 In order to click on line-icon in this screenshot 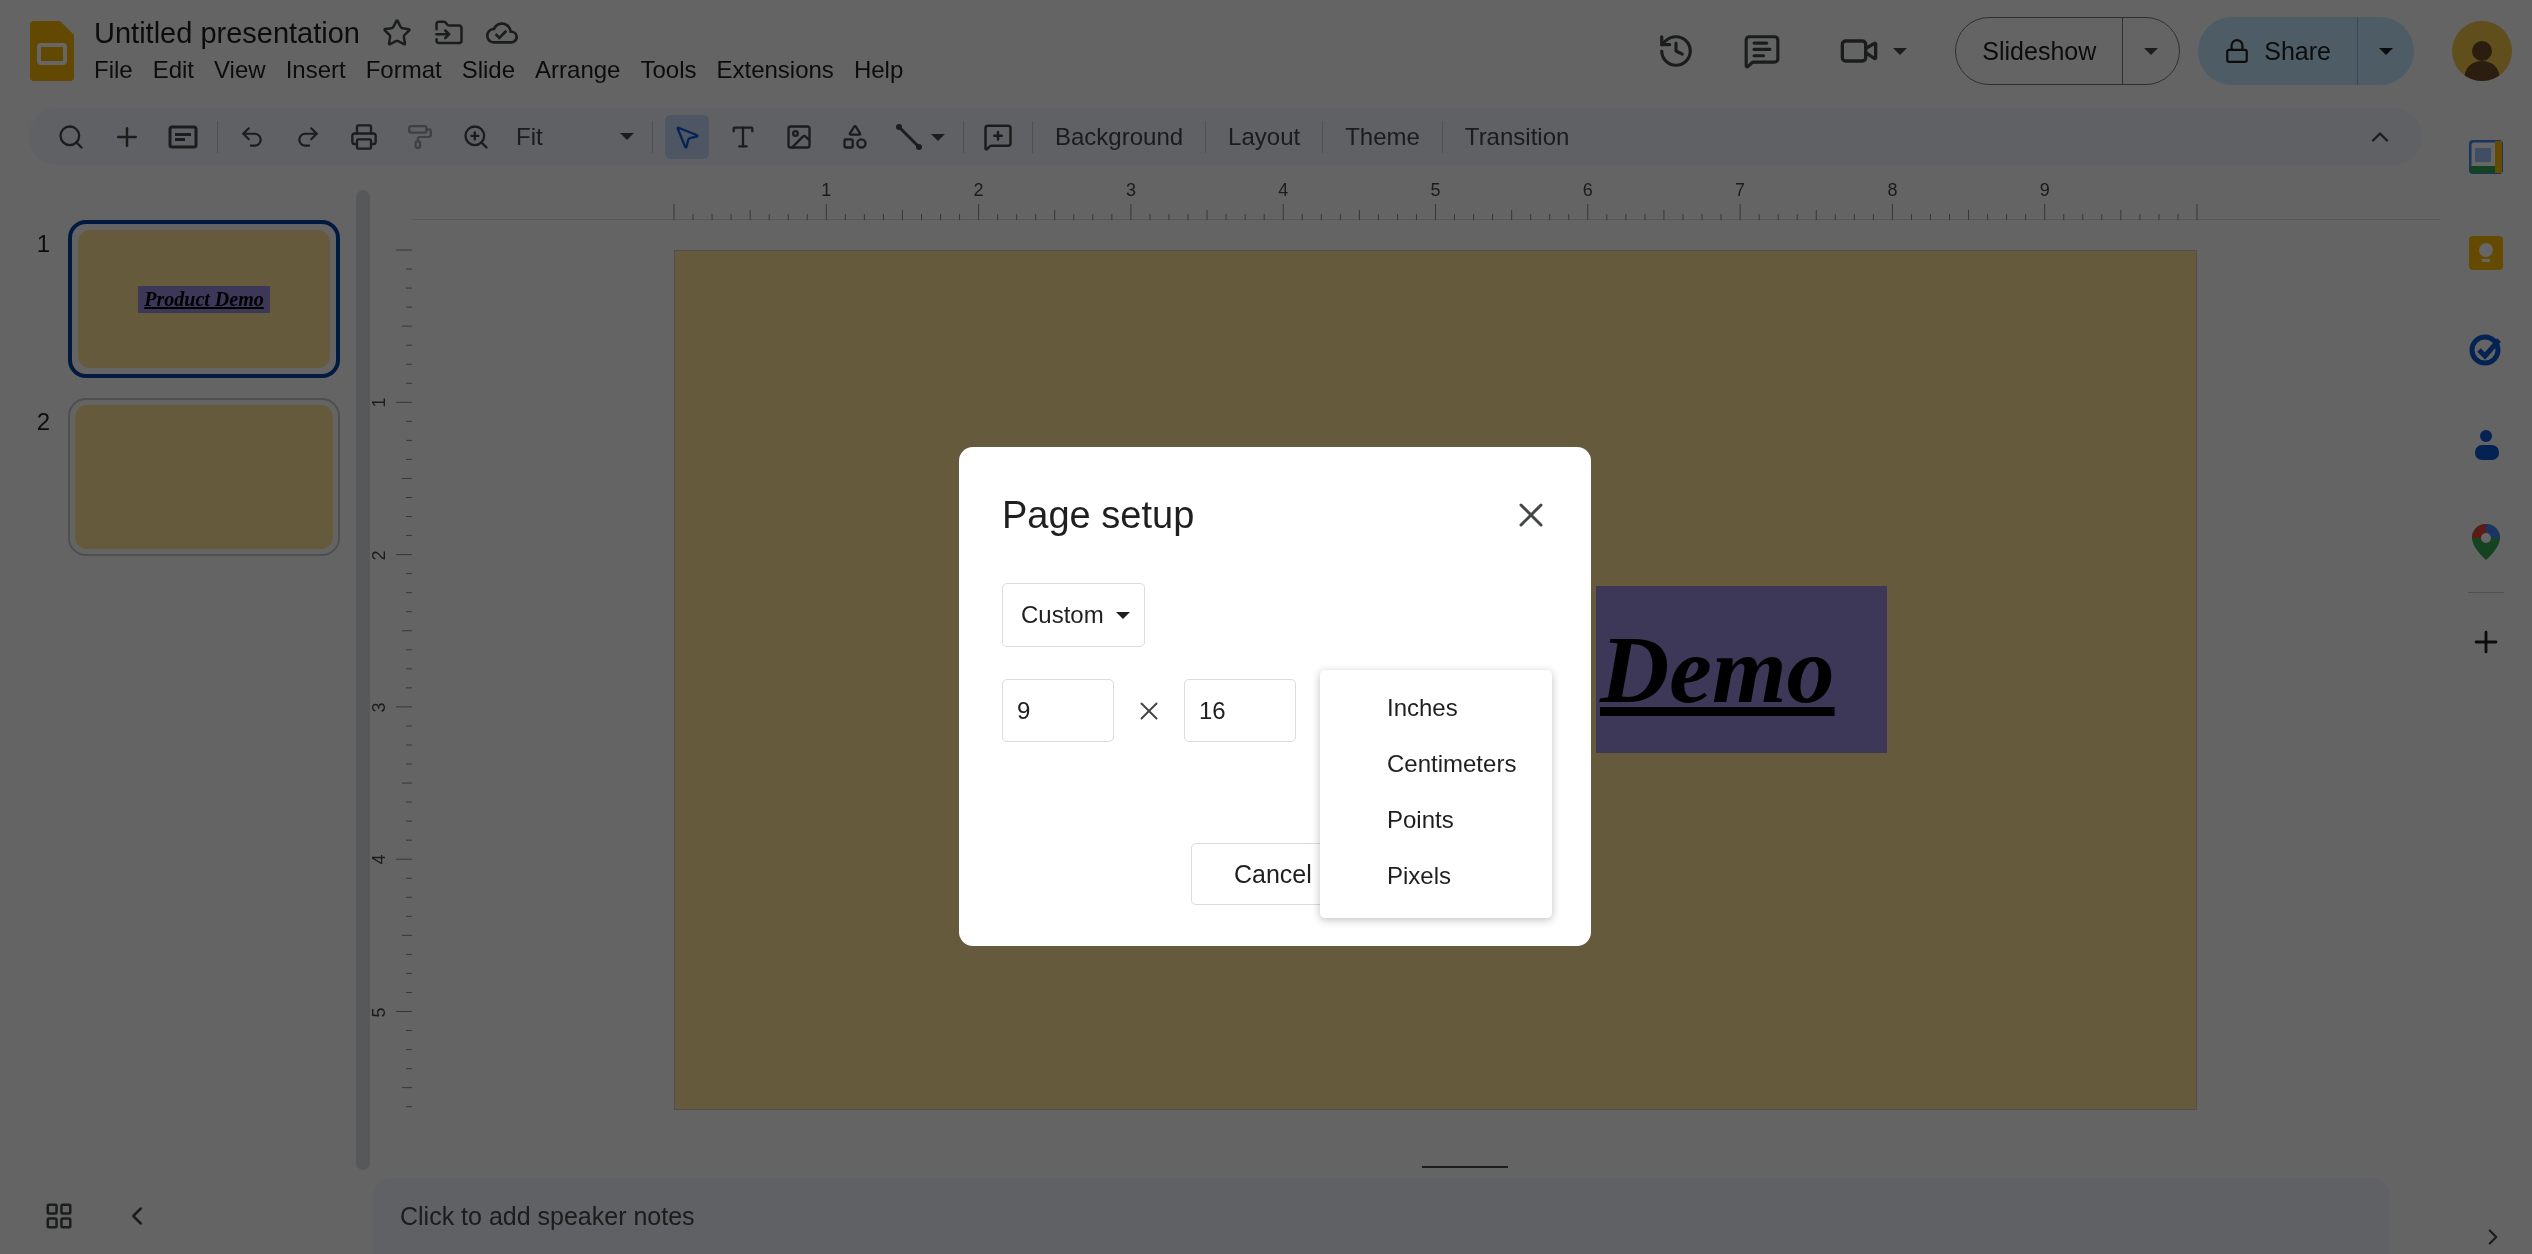, I will do `click(909, 136)`.